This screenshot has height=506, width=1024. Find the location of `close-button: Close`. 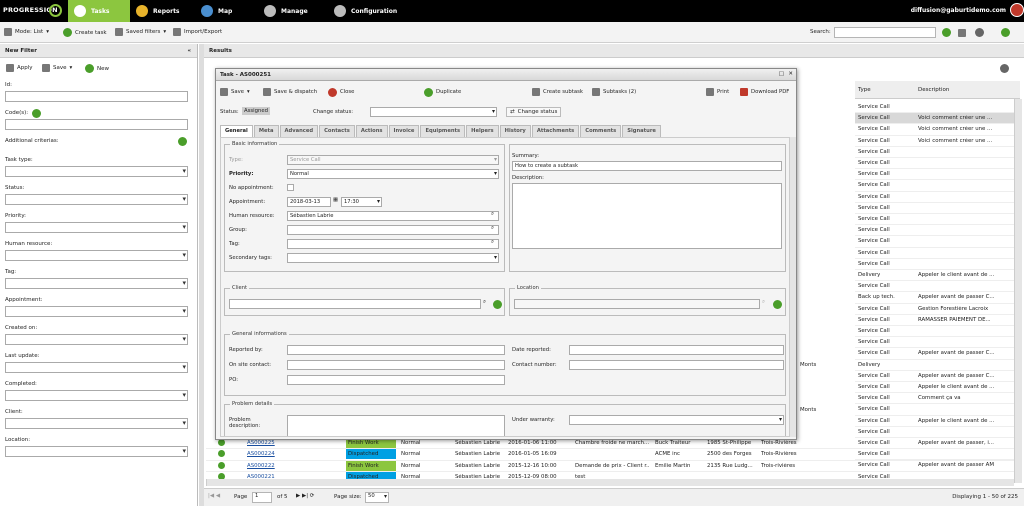

close-button: Close is located at coordinates (341, 92).